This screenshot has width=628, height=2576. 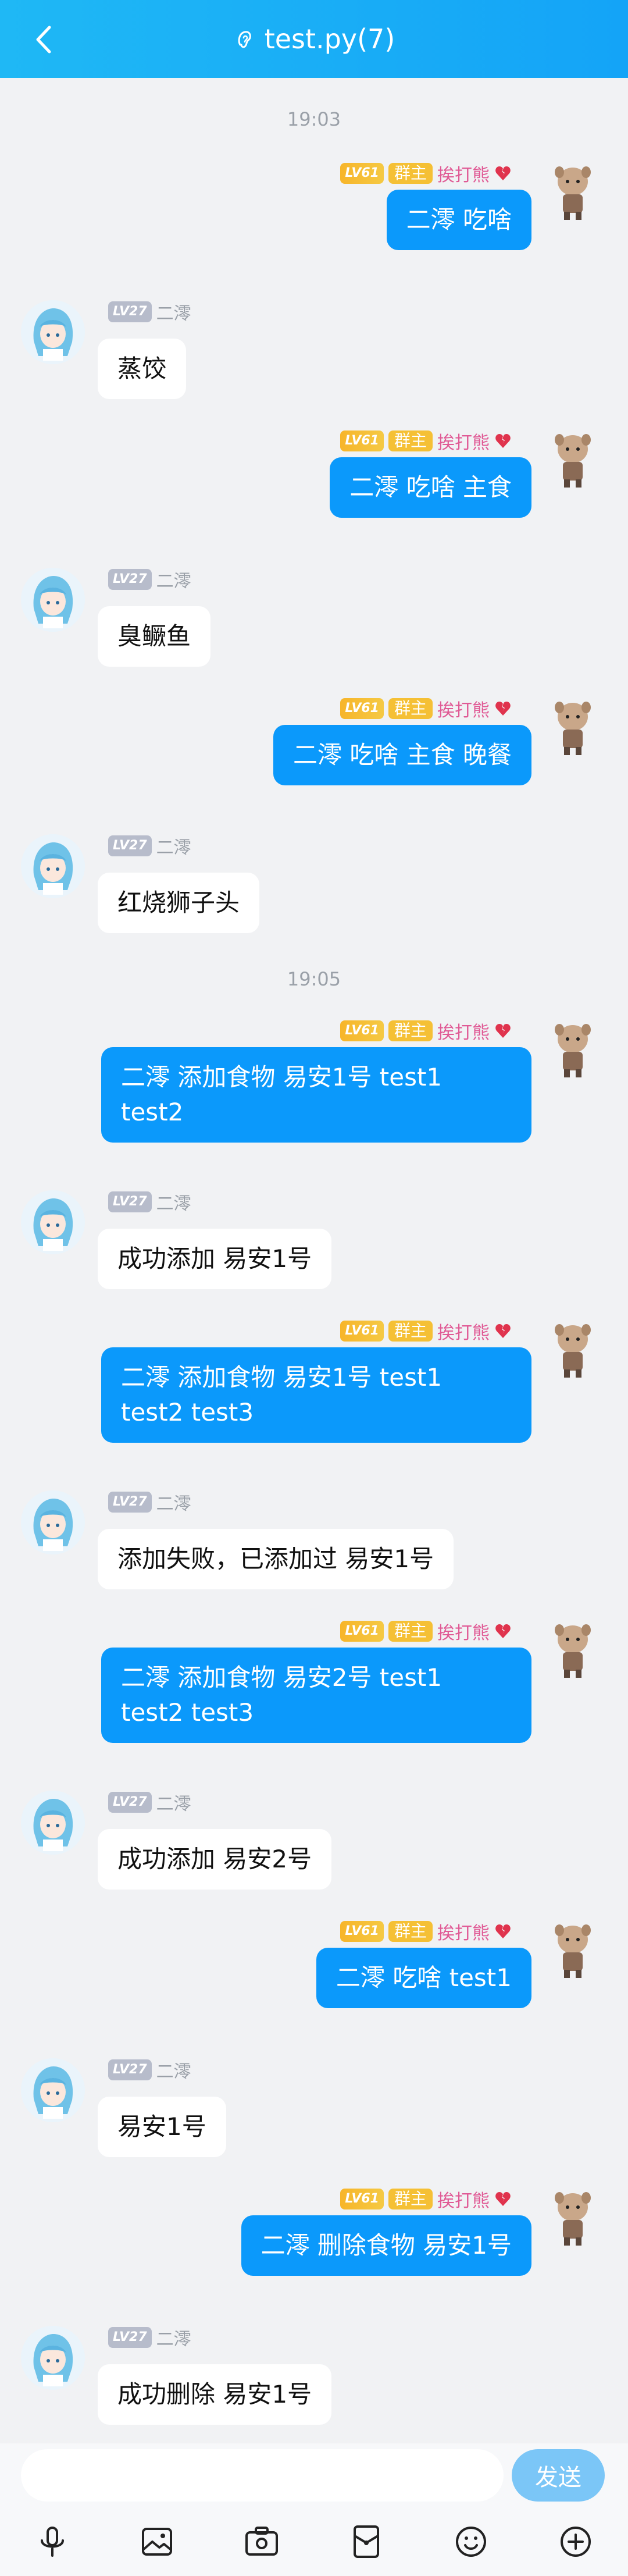 I want to click on plus-icon, so click(x=576, y=2542).